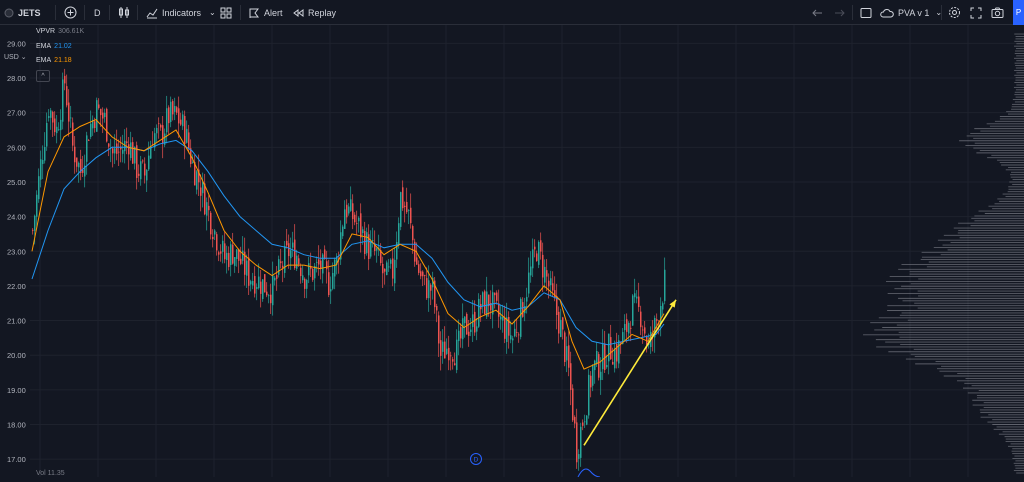  I want to click on snapshot-button, so click(997, 12).